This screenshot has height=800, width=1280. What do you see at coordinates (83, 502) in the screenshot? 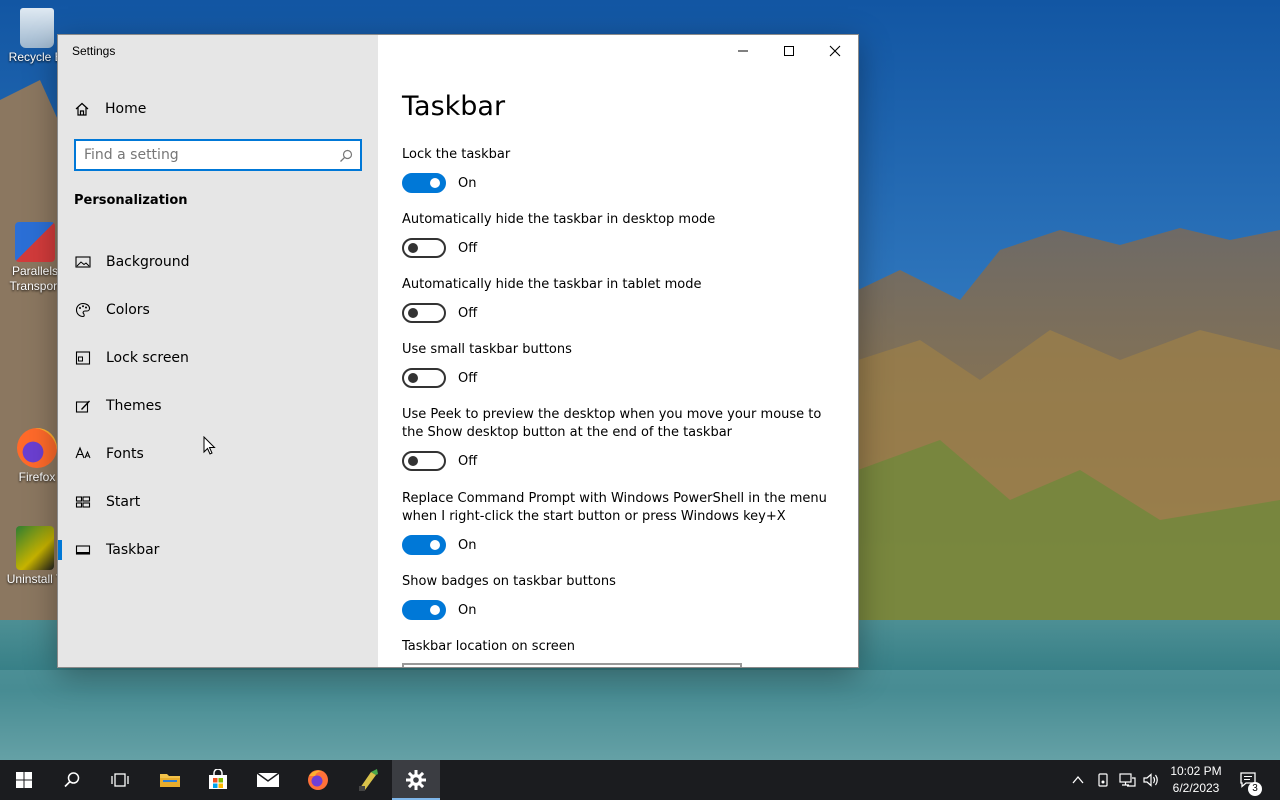
I see `start-icon` at bounding box center [83, 502].